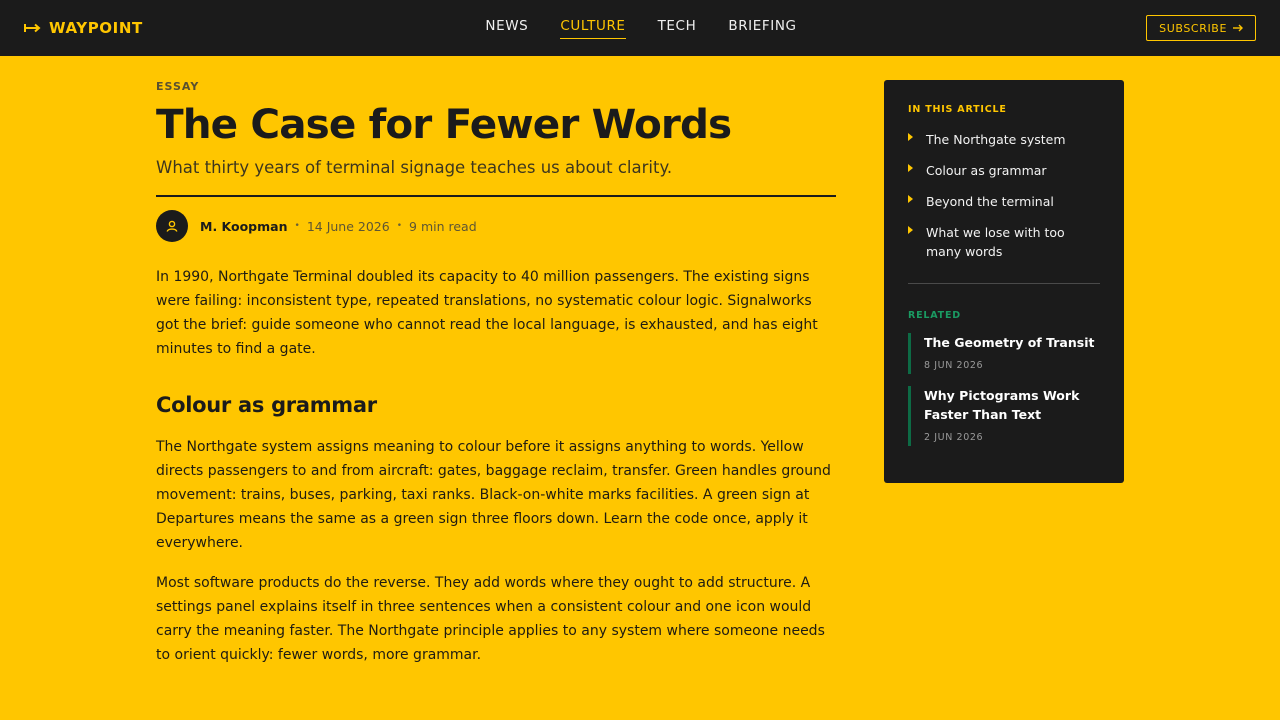 Image resolution: width=1280 pixels, height=720 pixels. Describe the element at coordinates (954, 437) in the screenshot. I see `related-date: 2 JUN 2026` at that location.